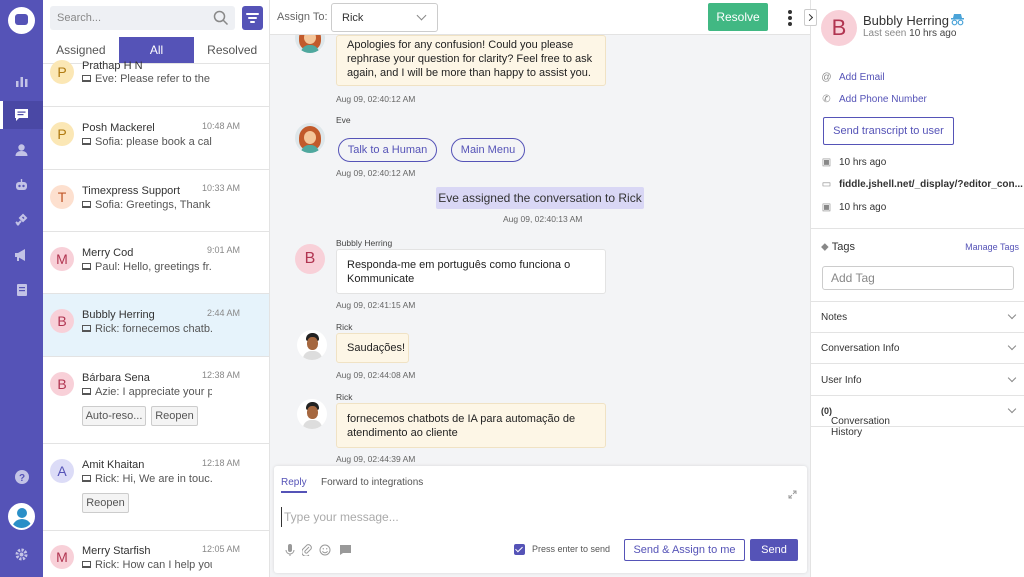  What do you see at coordinates (543, 219) in the screenshot?
I see `message-timestamp: Aug 09, 02:40:13 AM` at bounding box center [543, 219].